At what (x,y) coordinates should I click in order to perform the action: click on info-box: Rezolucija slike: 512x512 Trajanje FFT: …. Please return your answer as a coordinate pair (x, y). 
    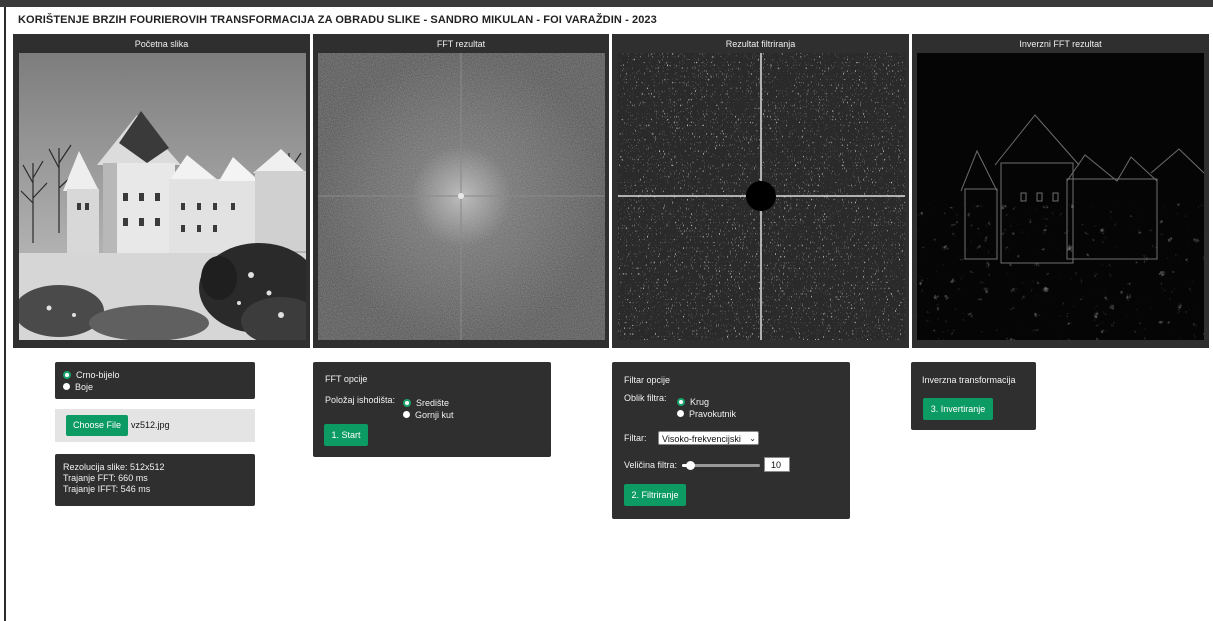
    Looking at the image, I should click on (155, 480).